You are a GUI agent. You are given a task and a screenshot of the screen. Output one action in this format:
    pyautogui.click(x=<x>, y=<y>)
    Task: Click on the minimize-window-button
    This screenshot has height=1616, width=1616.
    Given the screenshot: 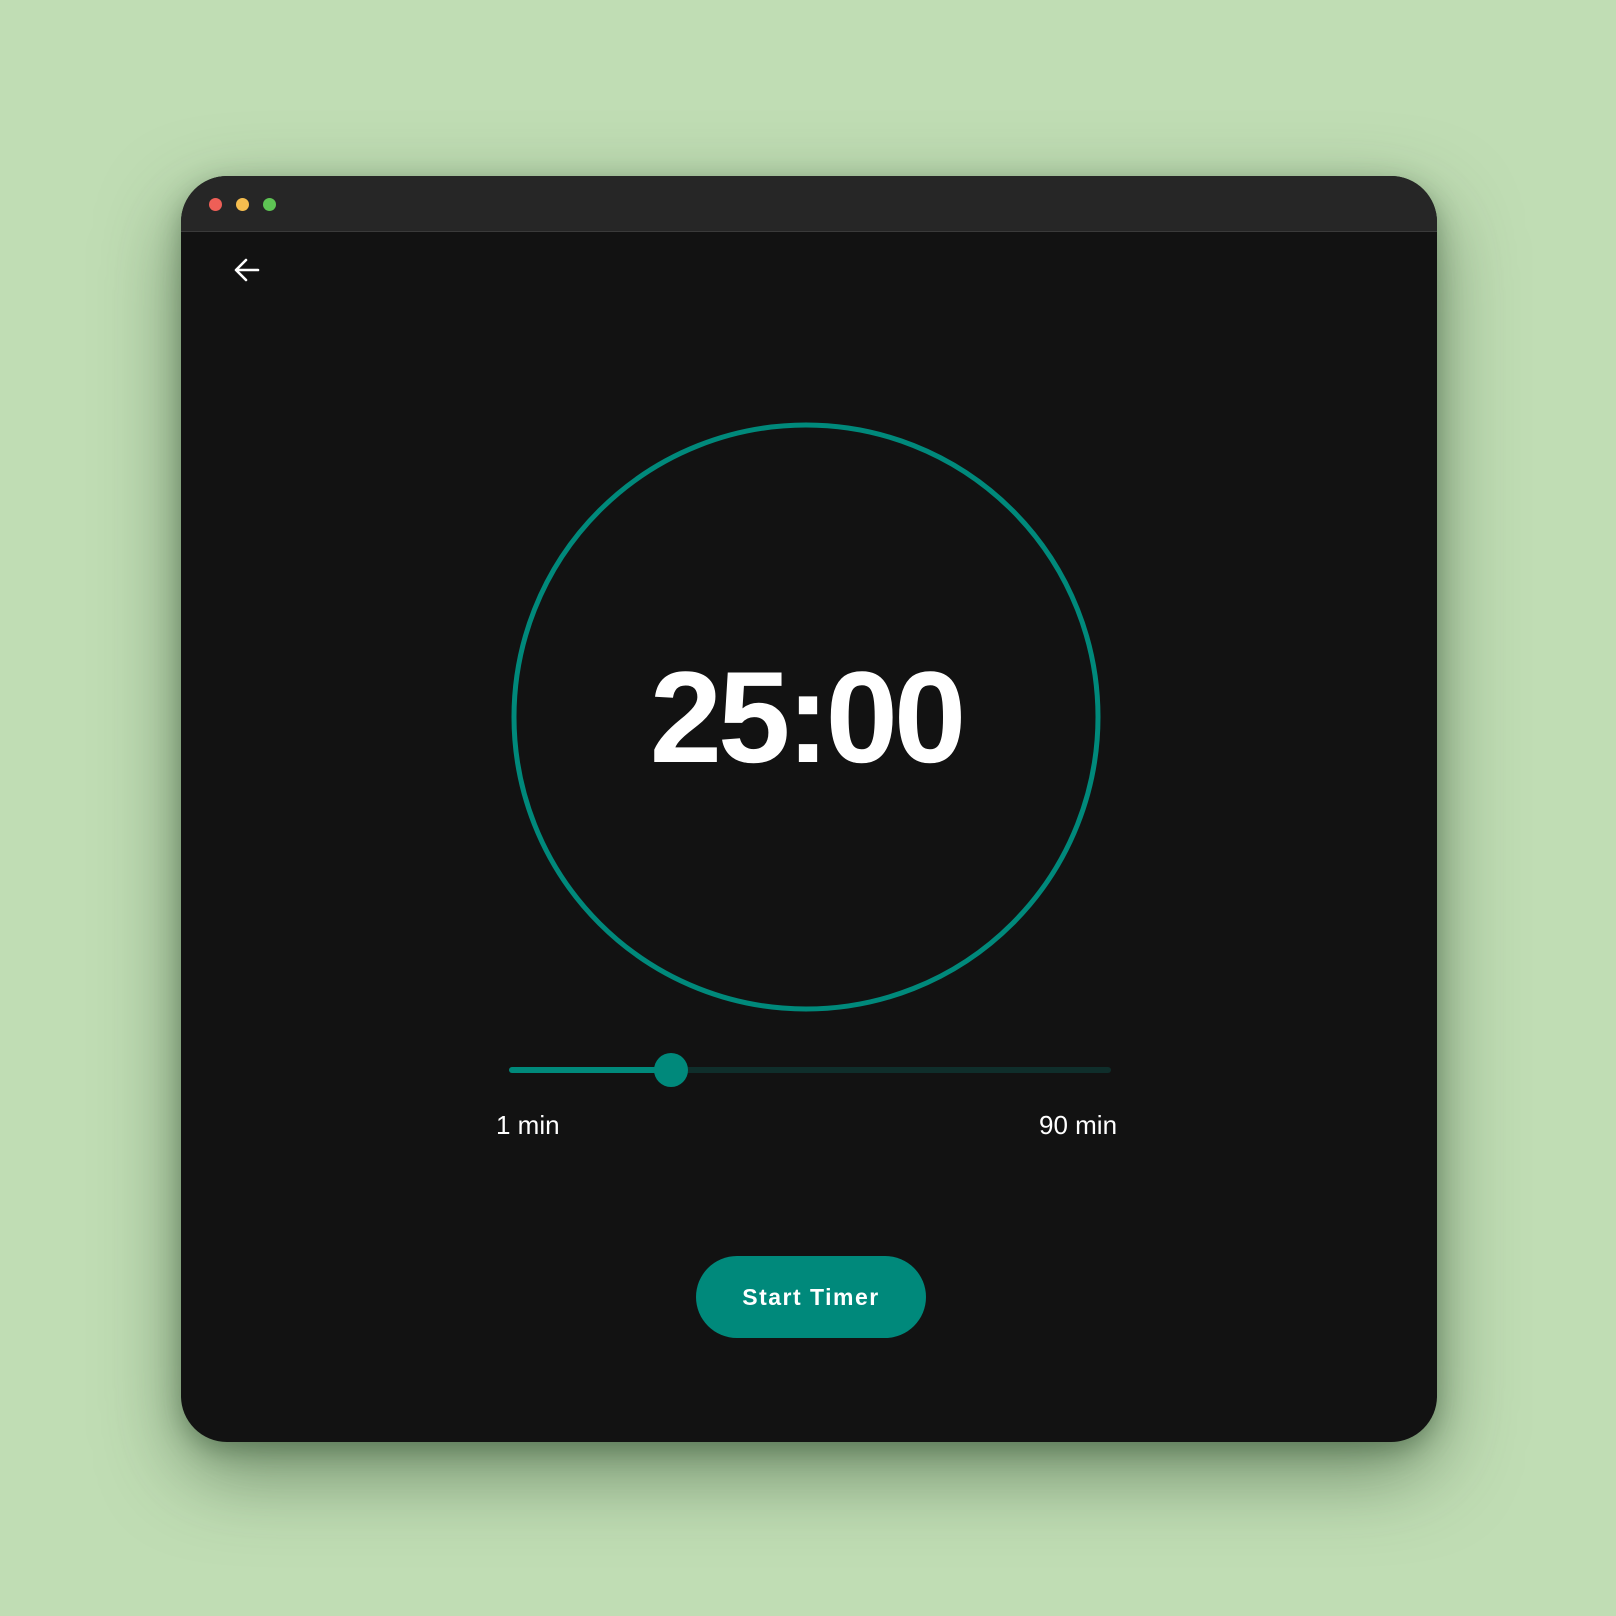 What is the action you would take?
    pyautogui.click(x=242, y=204)
    